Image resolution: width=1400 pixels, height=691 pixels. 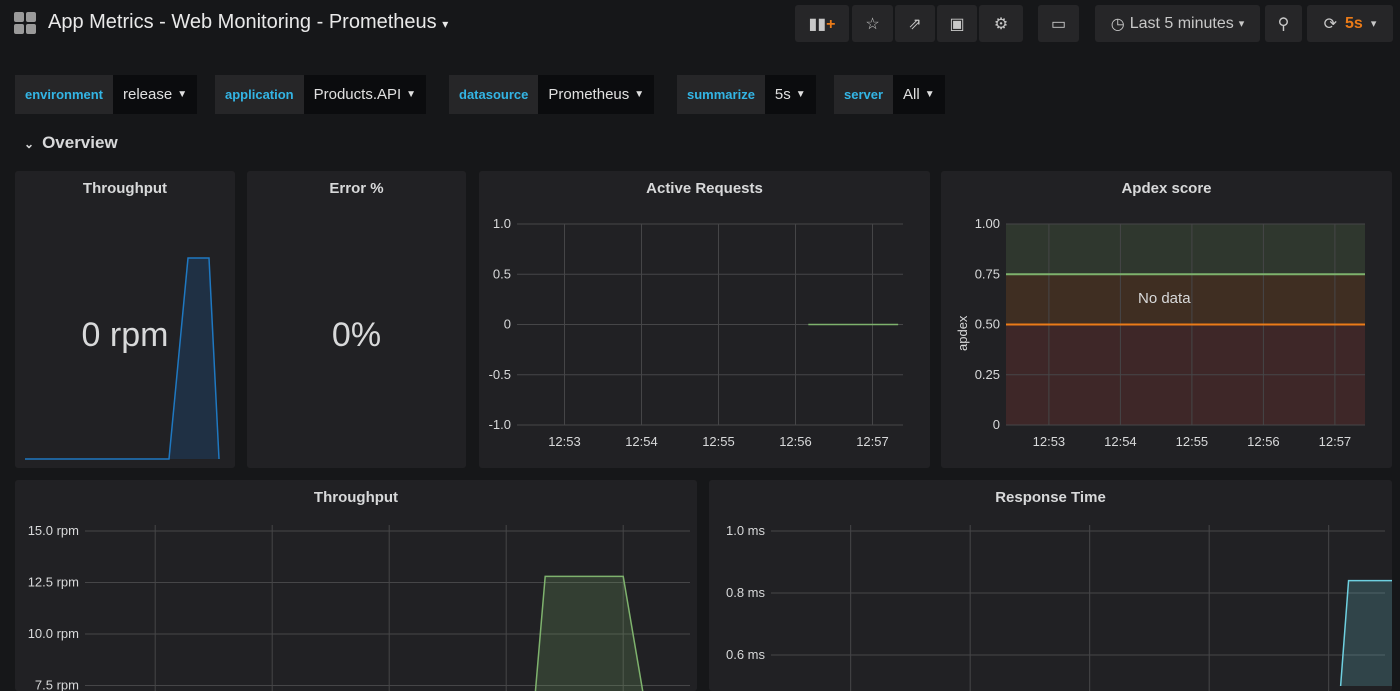 What do you see at coordinates (746, 592) in the screenshot?
I see `y-tick-label: 0.8 ms` at bounding box center [746, 592].